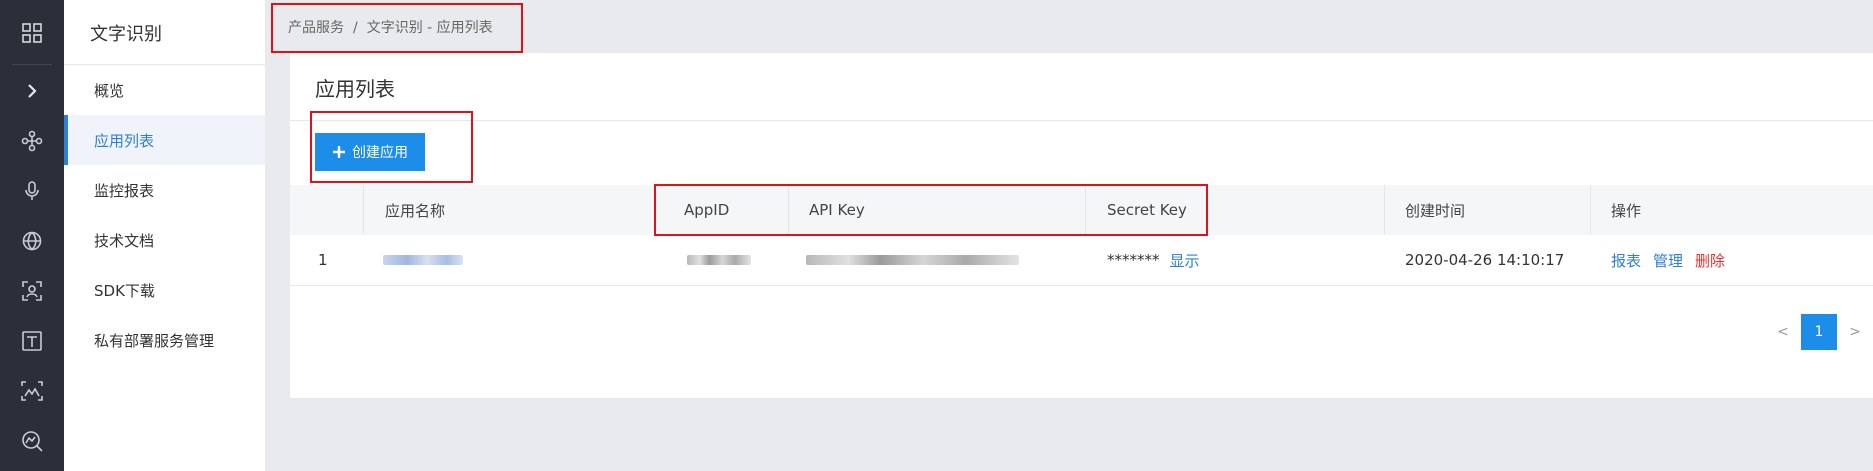  Describe the element at coordinates (1133, 260) in the screenshot. I see `secret-key-mask: *******` at that location.